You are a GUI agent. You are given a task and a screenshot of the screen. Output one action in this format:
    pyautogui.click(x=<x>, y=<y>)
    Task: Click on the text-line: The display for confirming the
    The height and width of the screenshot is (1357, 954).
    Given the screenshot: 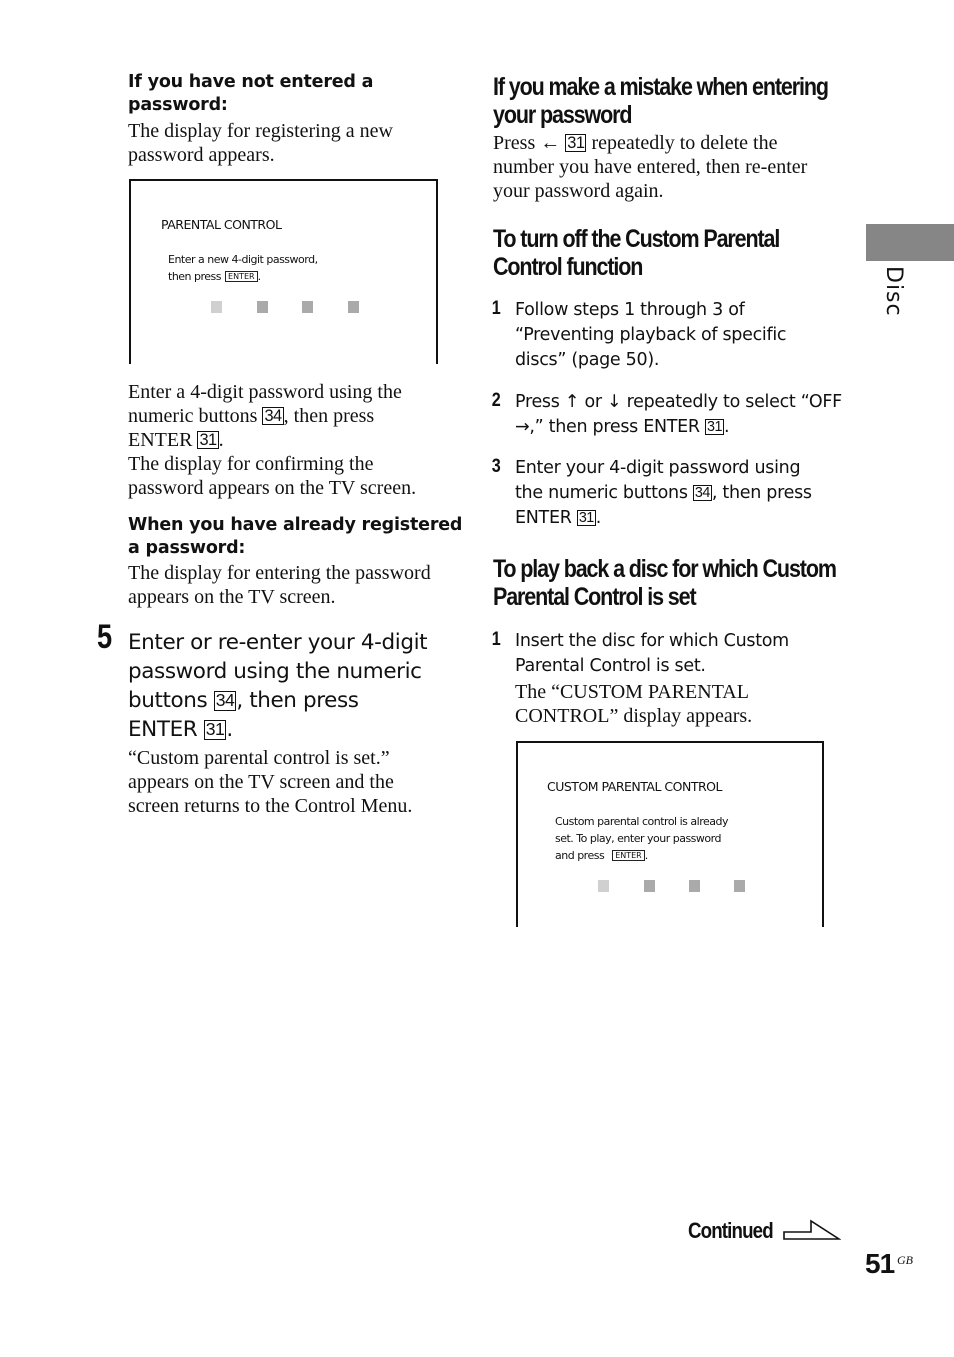 What is the action you would take?
    pyautogui.click(x=251, y=464)
    